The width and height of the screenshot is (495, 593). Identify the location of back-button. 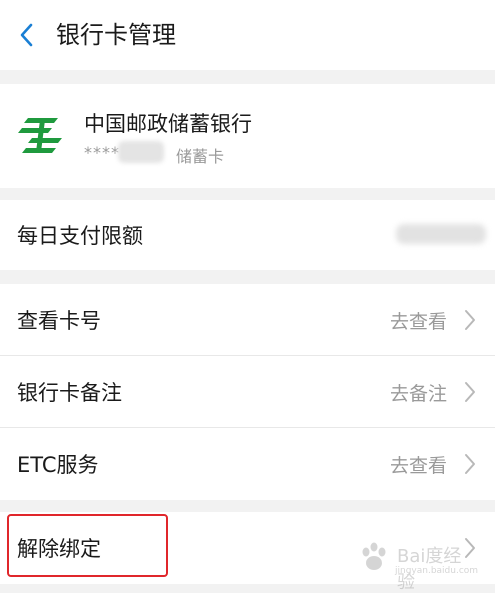
(26, 35).